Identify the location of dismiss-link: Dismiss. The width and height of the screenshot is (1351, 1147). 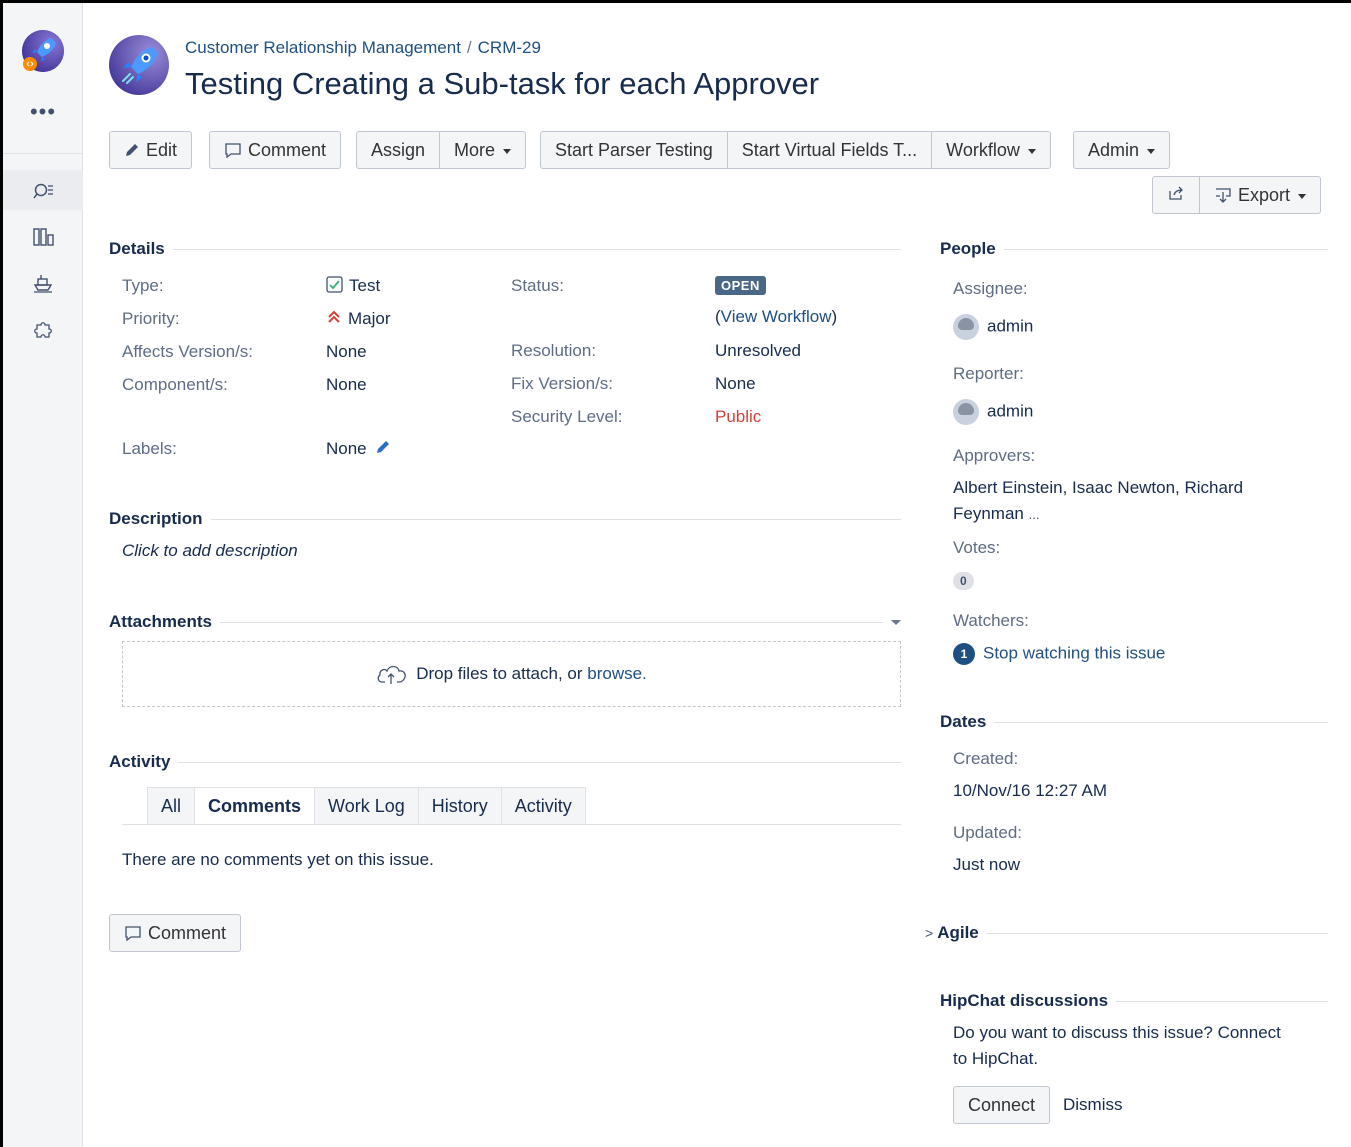
(1093, 1105).